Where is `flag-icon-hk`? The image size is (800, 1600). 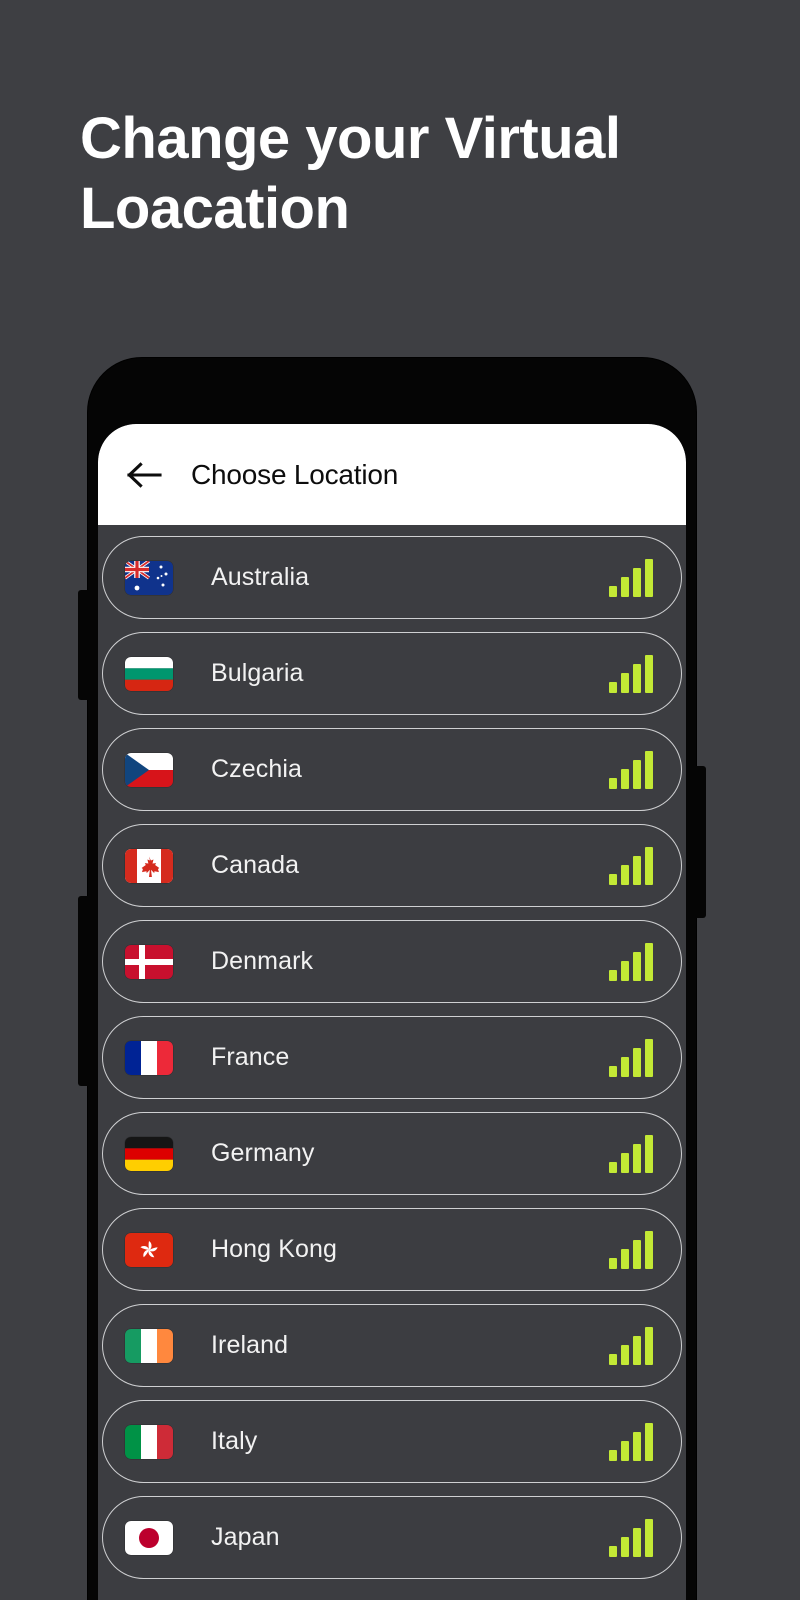 flag-icon-hk is located at coordinates (149, 1249).